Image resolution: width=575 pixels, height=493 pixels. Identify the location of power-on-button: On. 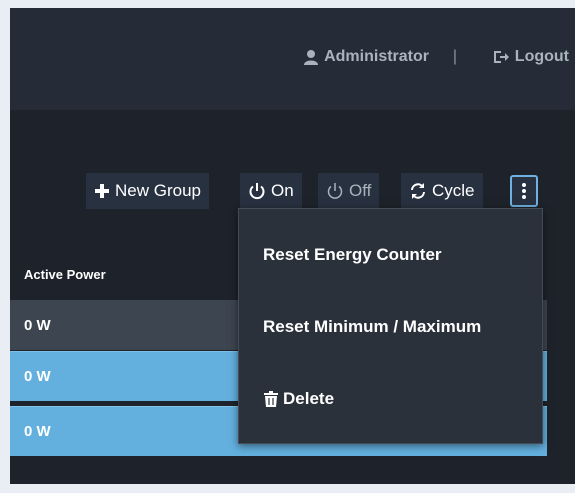
(271, 191).